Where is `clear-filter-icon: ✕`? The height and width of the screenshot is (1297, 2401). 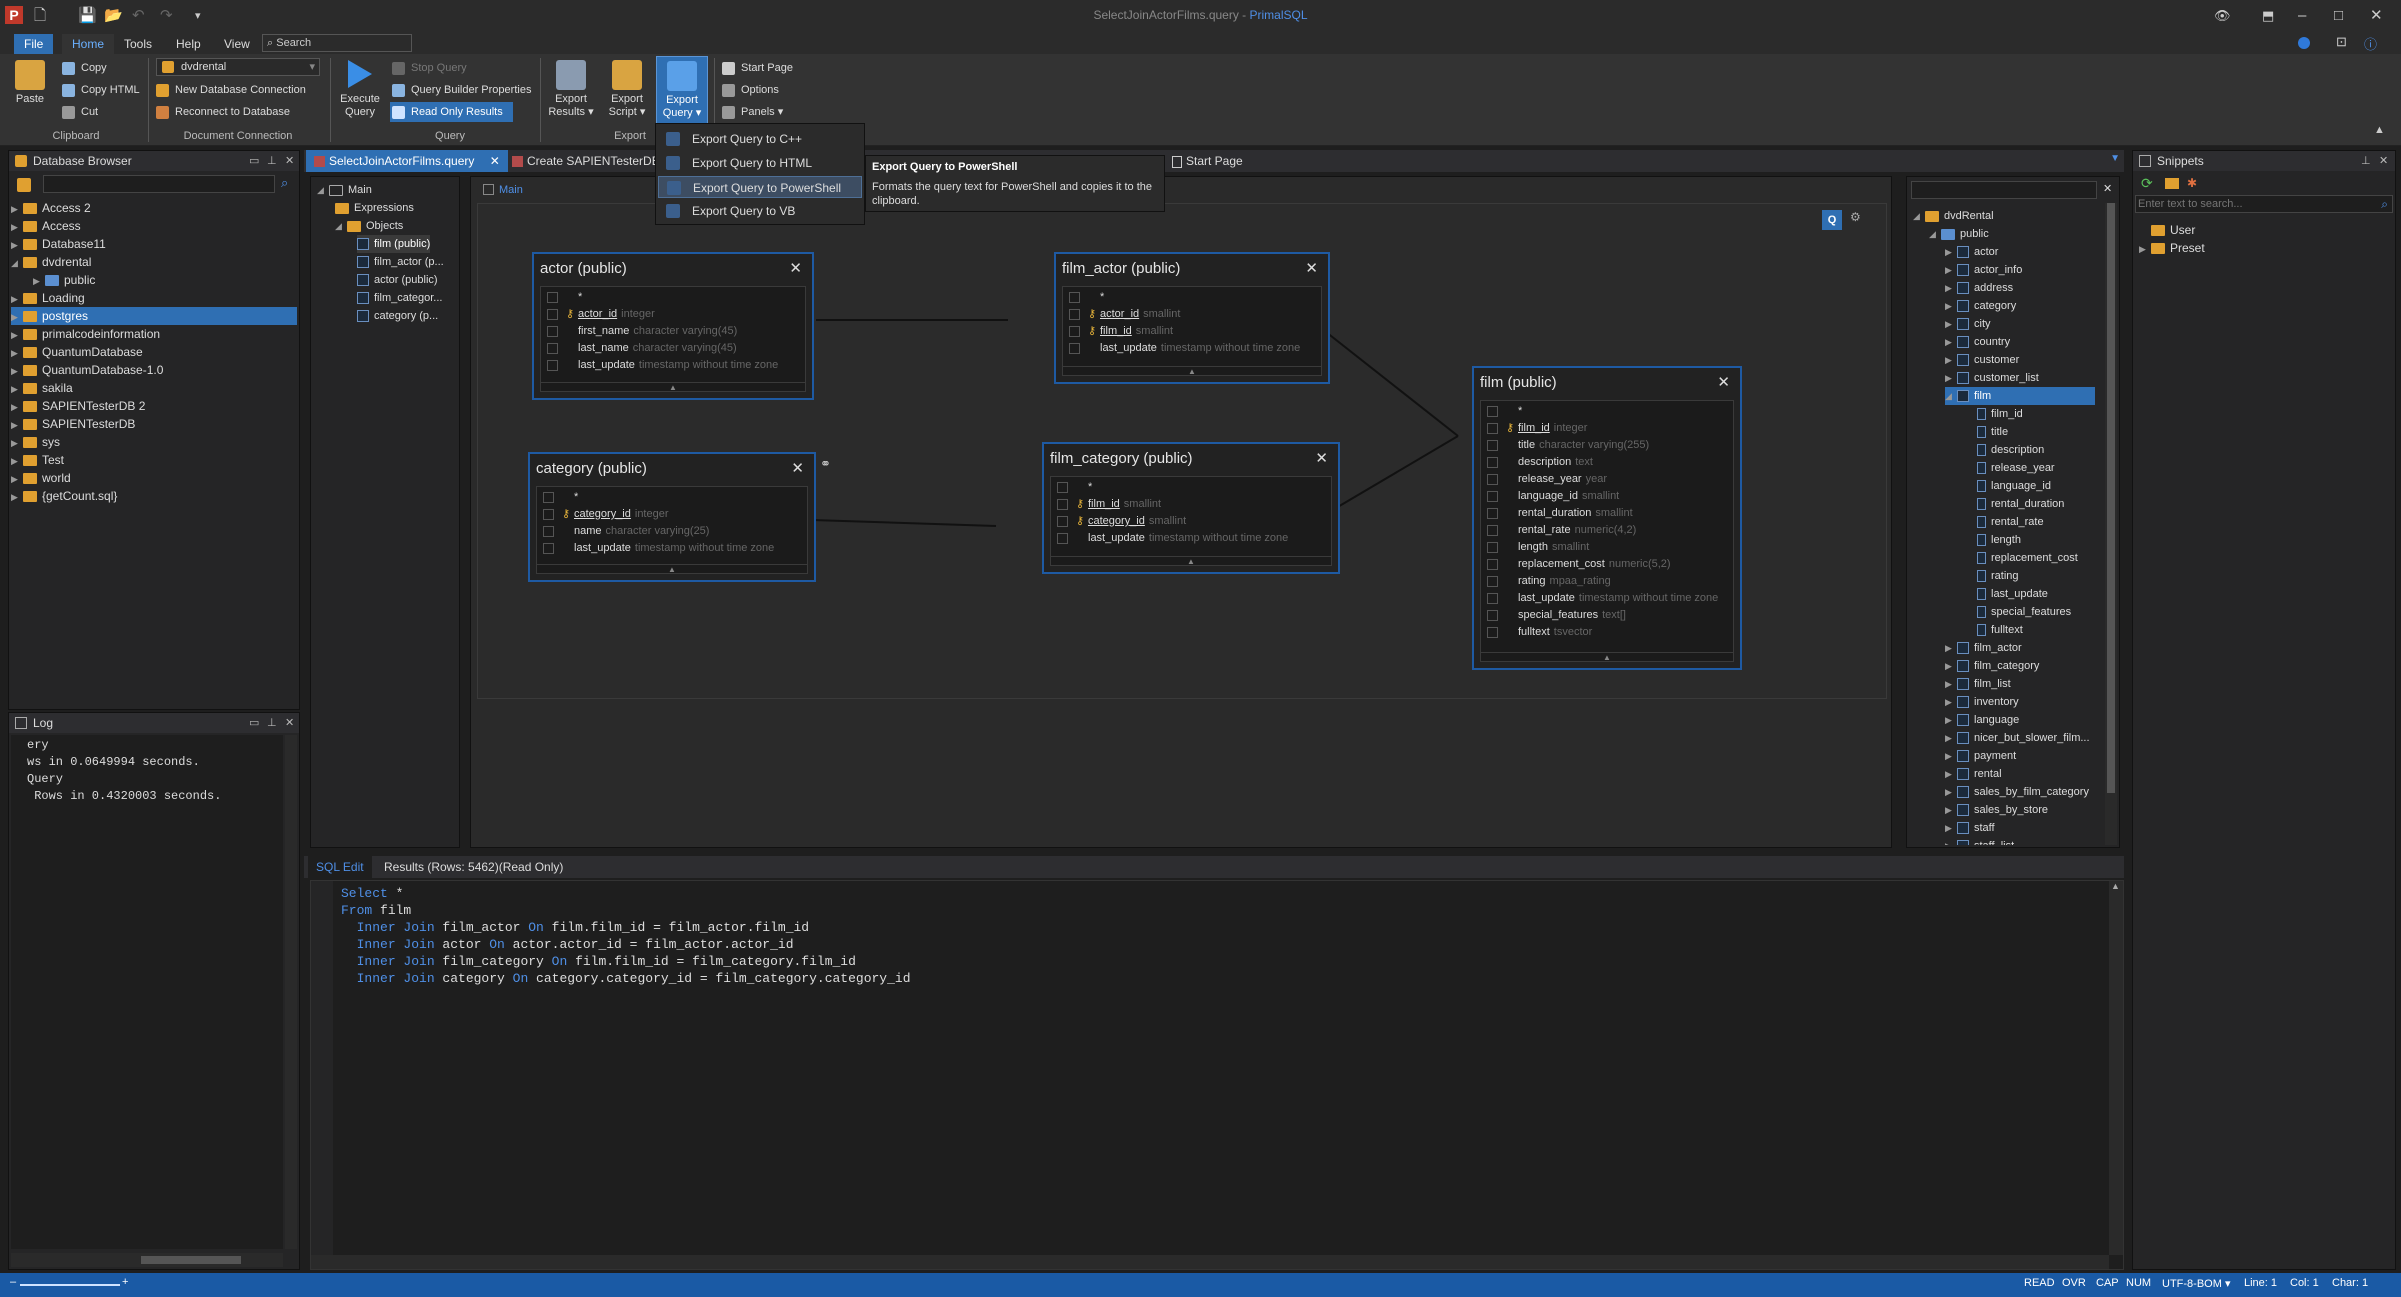 clear-filter-icon: ✕ is located at coordinates (2107, 188).